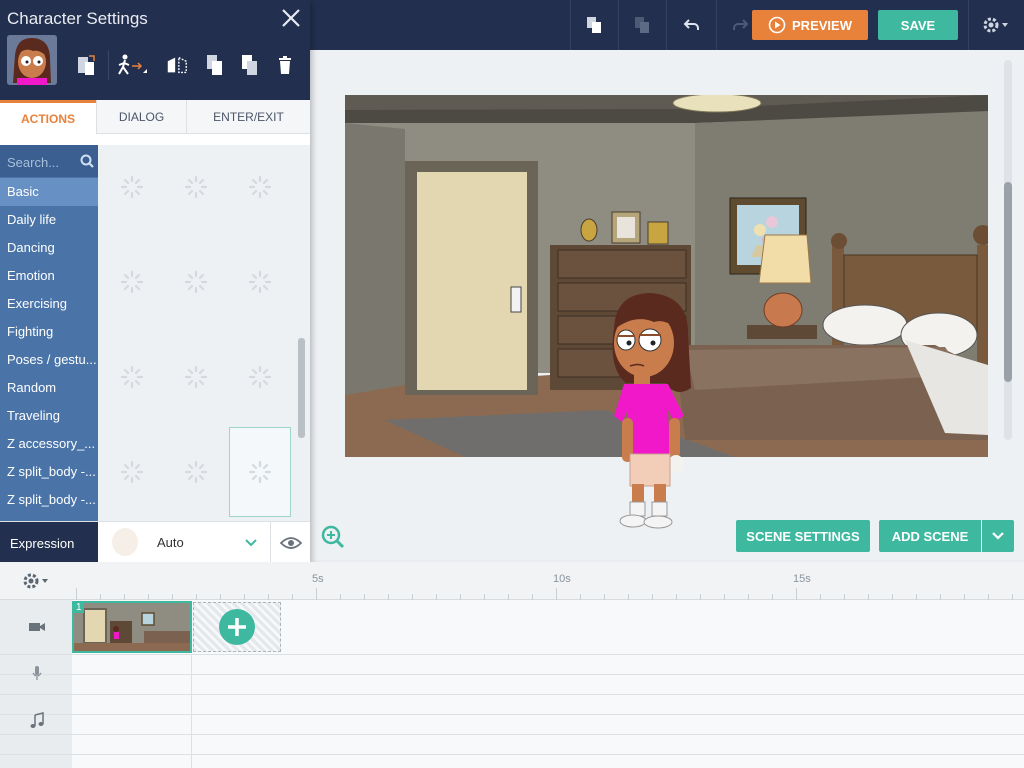  What do you see at coordinates (318, 579) in the screenshot?
I see `tick-label-5s: 5s` at bounding box center [318, 579].